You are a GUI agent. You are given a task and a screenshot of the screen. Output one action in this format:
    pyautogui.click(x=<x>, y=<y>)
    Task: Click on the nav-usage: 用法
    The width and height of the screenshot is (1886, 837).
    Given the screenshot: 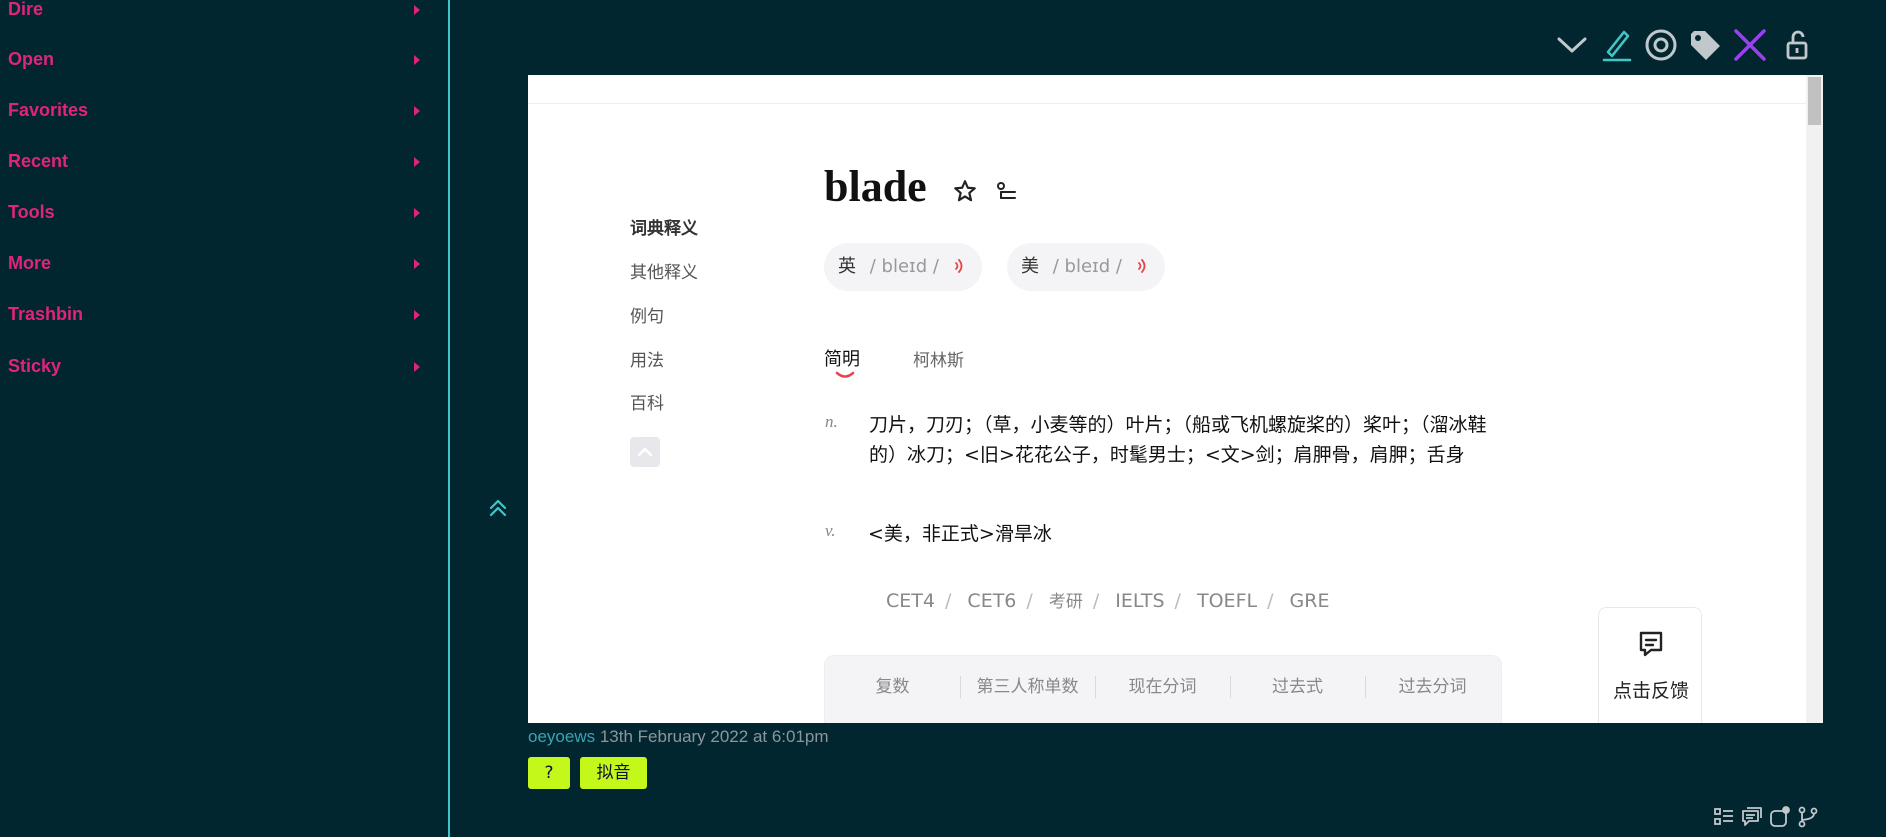 What is the action you would take?
    pyautogui.click(x=647, y=358)
    